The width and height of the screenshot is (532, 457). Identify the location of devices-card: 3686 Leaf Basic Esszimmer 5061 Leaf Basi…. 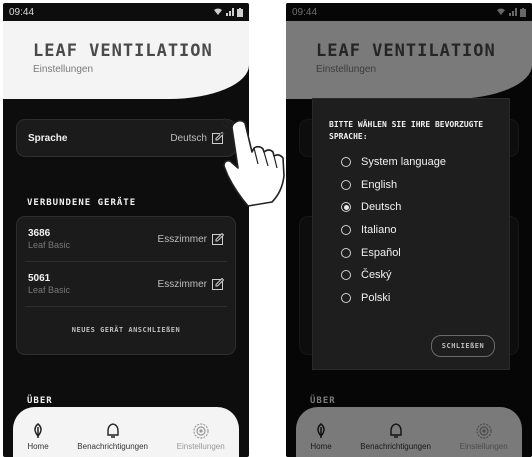
(126, 285).